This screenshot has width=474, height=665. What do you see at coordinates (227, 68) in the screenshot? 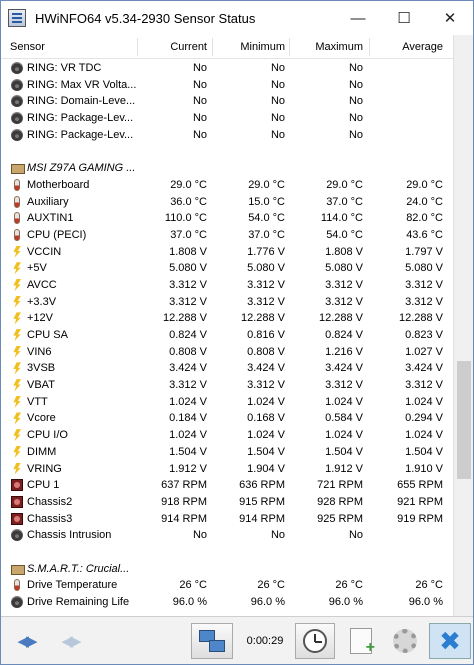
I see `sensor-row: RING: VR TDC No No No` at bounding box center [227, 68].